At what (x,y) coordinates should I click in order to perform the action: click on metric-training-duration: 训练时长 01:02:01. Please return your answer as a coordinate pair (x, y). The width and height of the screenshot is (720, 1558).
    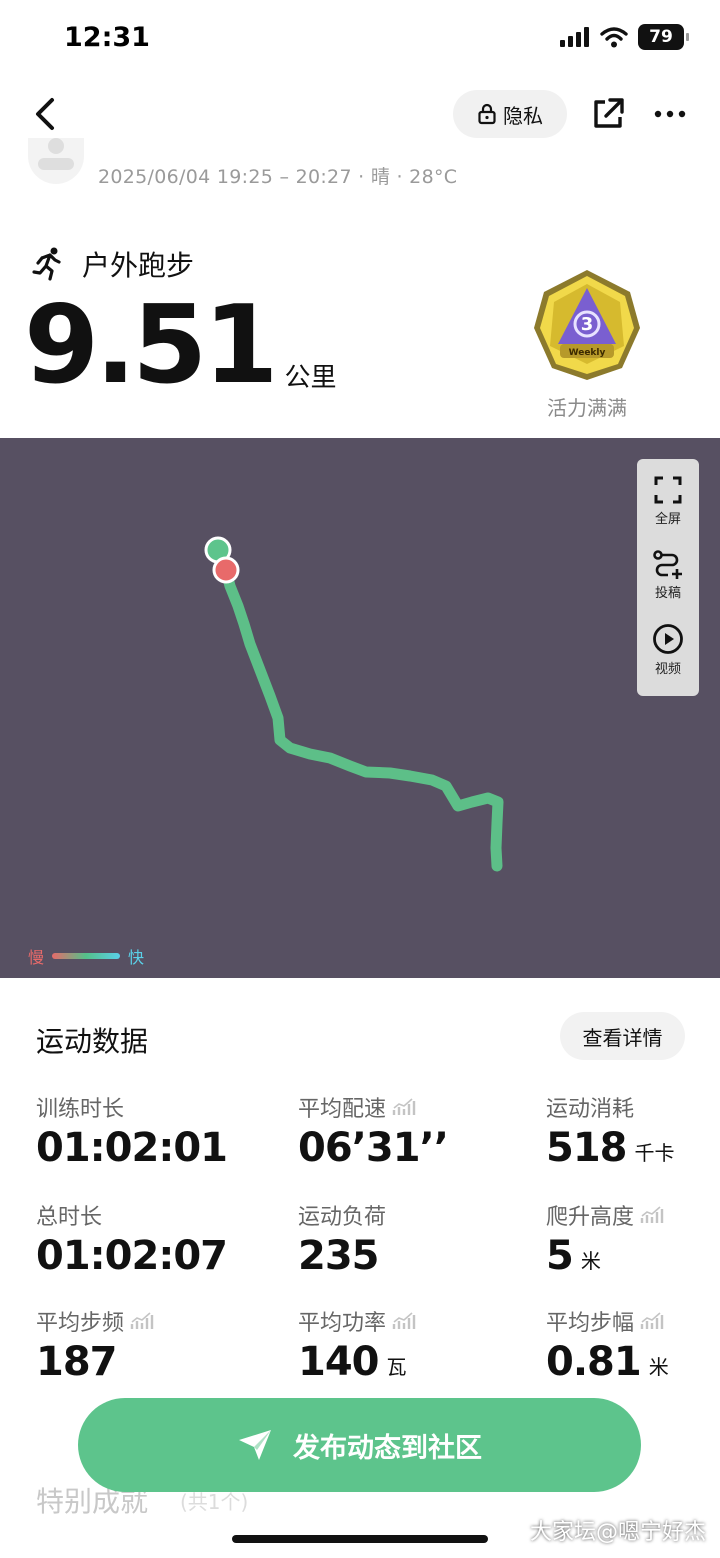
    Looking at the image, I should click on (151, 1142).